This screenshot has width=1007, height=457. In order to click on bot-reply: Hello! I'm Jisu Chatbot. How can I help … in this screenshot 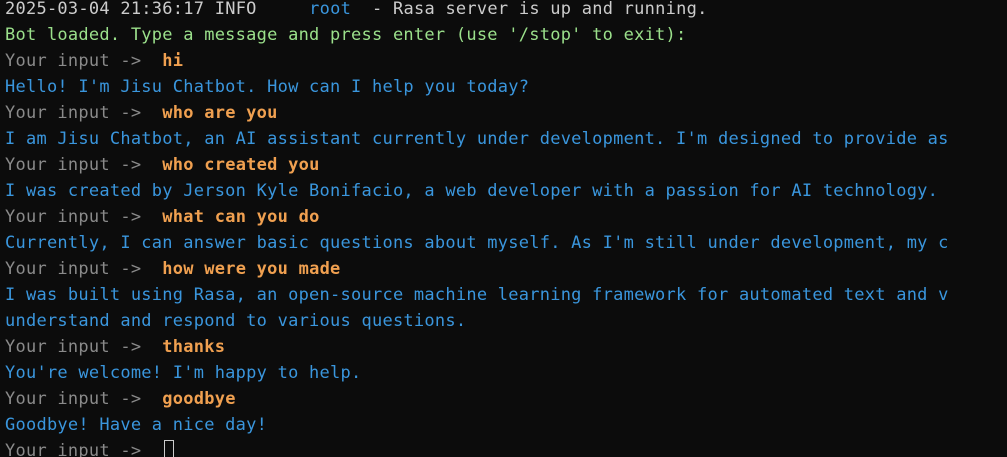, I will do `click(267, 87)`.